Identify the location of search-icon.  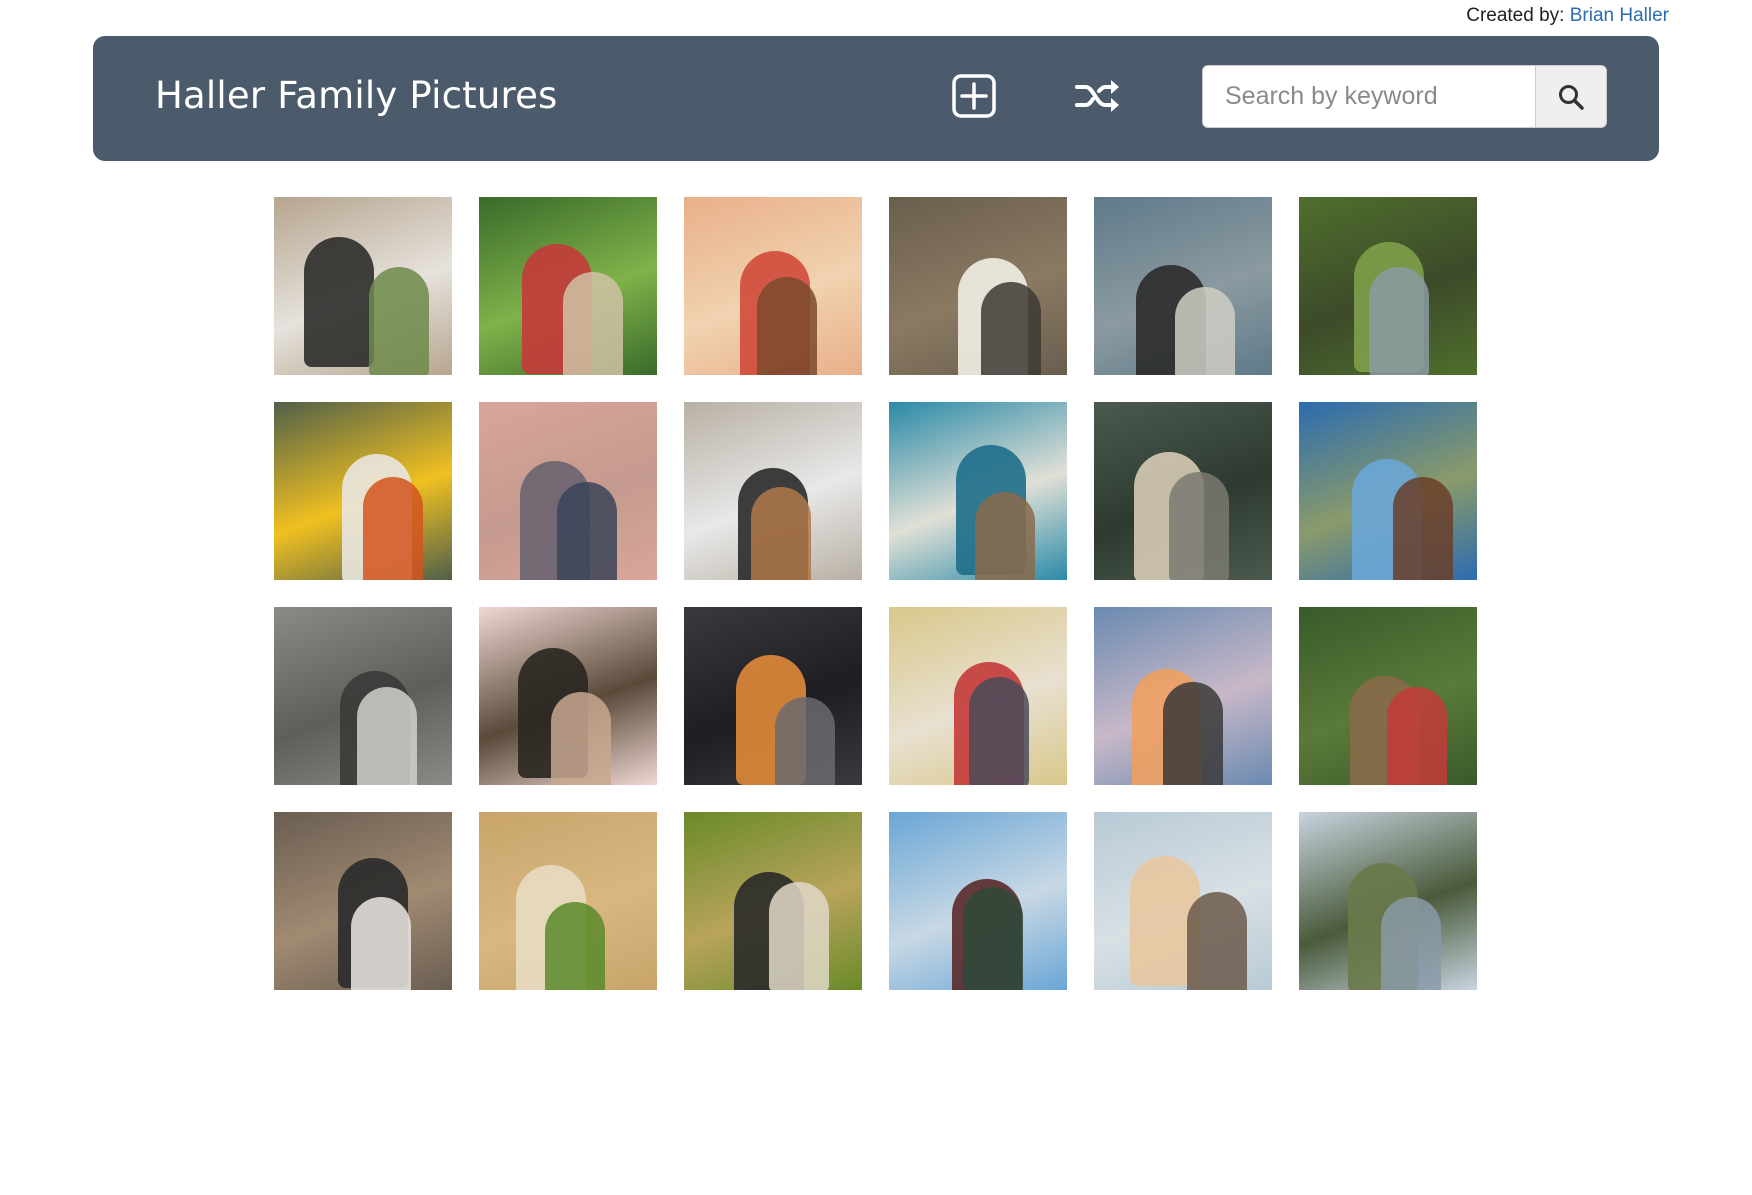
(1571, 97).